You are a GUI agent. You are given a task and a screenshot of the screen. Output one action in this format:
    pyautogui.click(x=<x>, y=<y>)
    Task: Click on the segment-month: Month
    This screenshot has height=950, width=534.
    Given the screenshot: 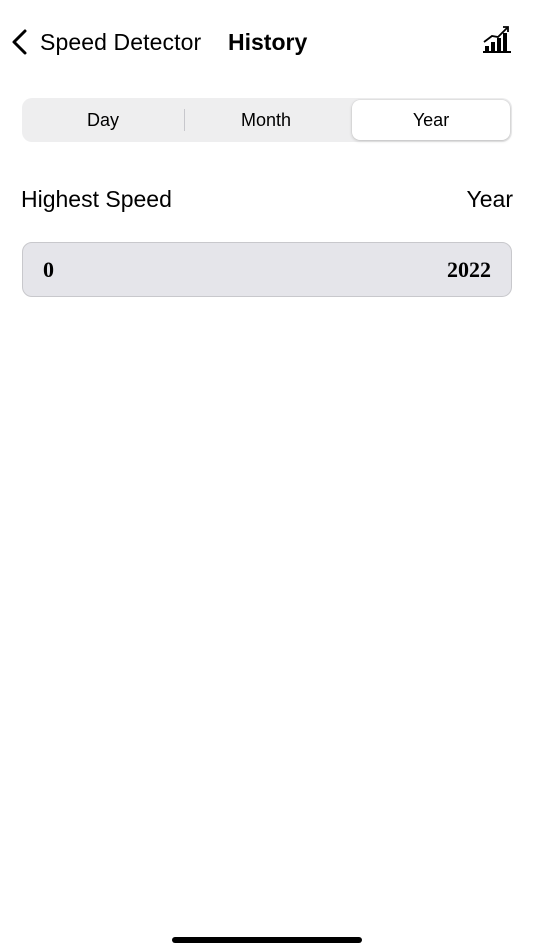 What is the action you would take?
    pyautogui.click(x=266, y=120)
    